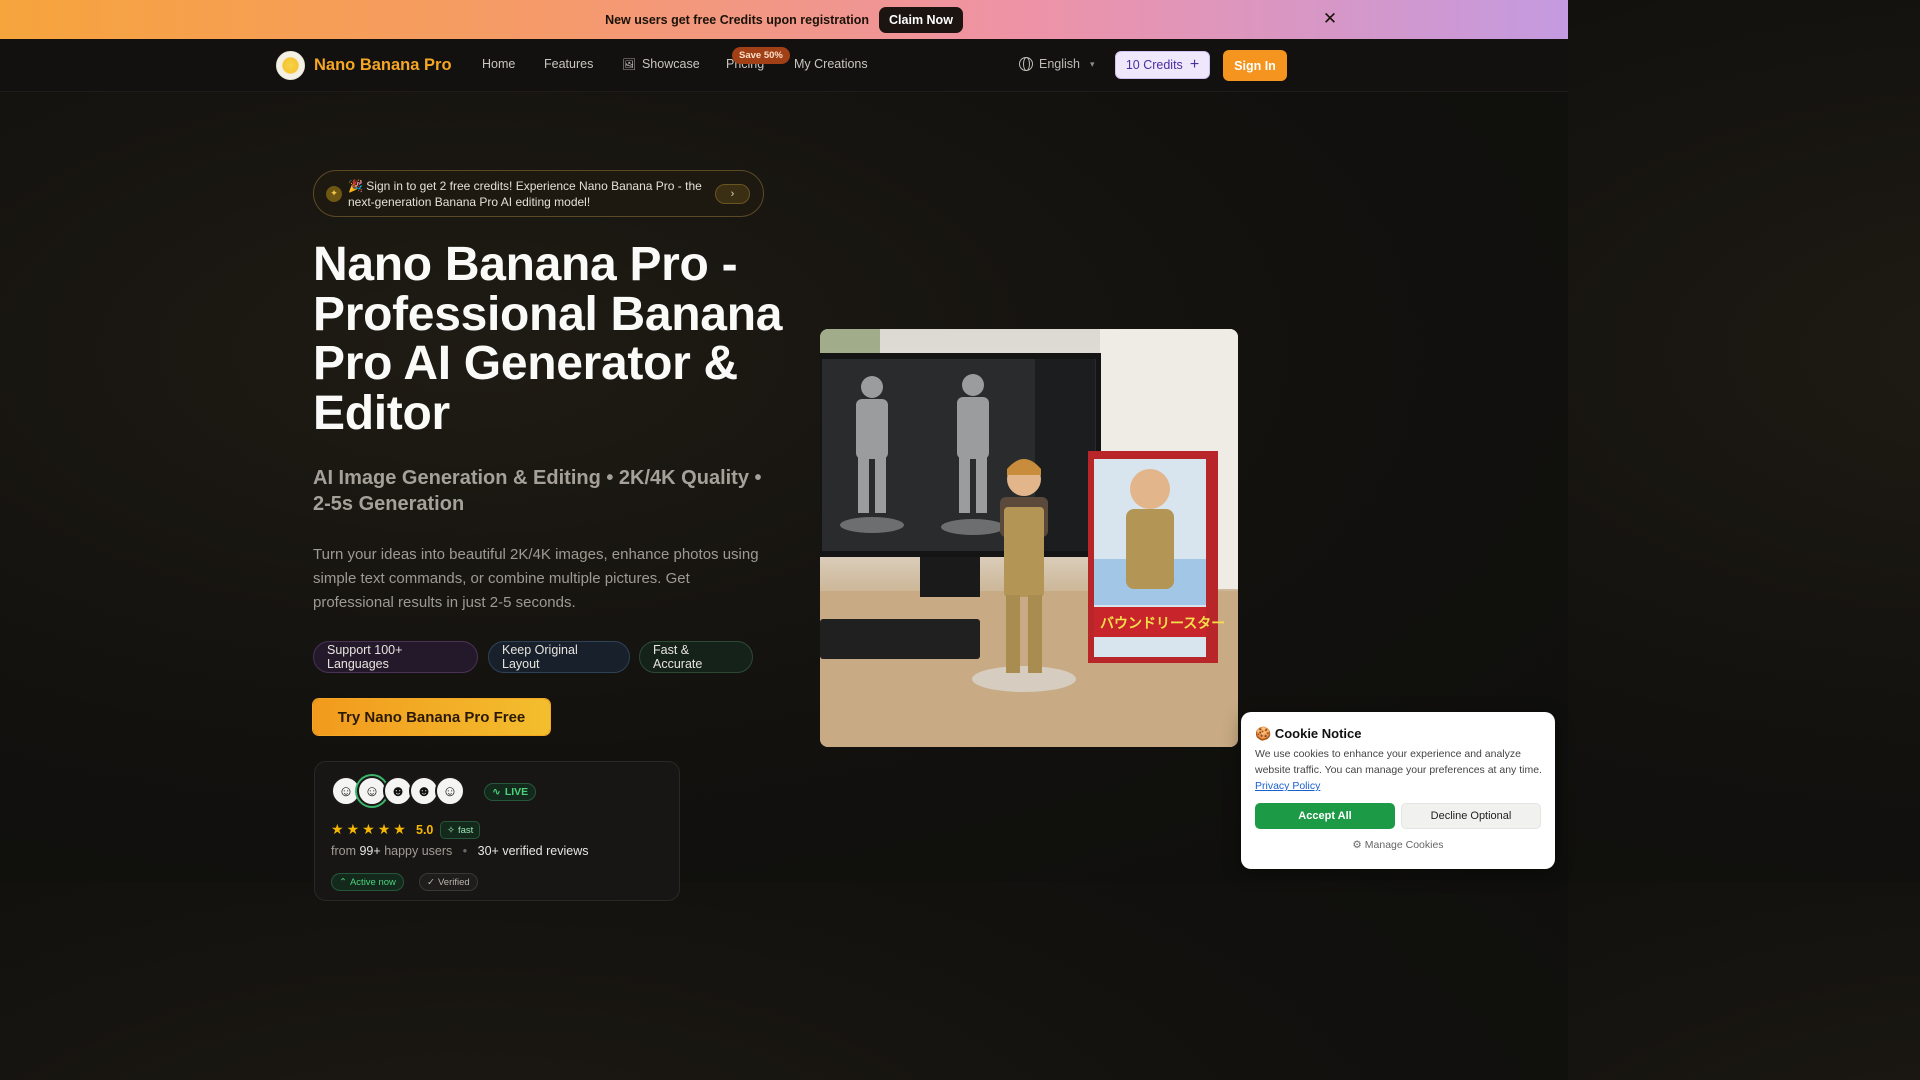 This screenshot has width=1920, height=1080. I want to click on fast-badge: ✧ fast, so click(460, 830).